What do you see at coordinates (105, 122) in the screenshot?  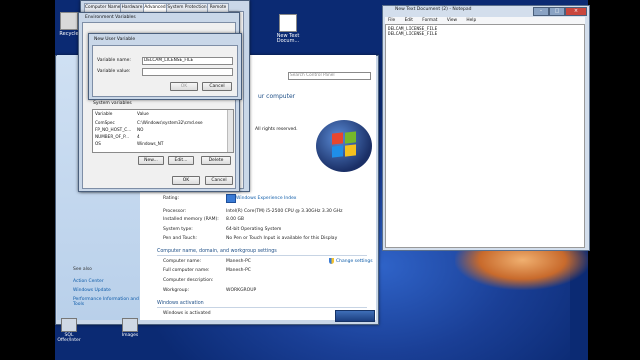 I see `list-item: ComSpec` at bounding box center [105, 122].